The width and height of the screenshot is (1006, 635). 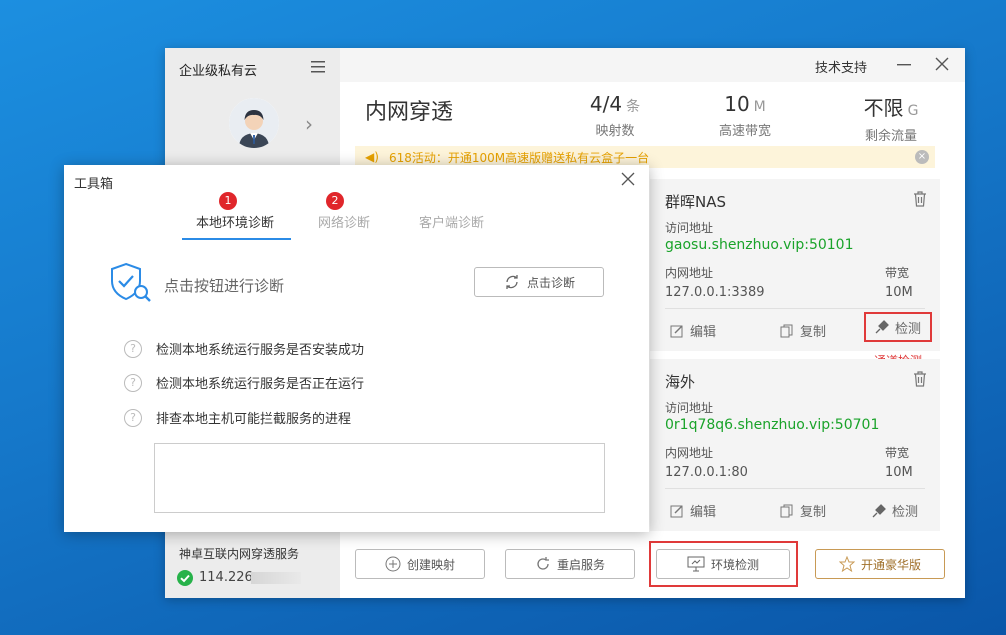 What do you see at coordinates (235, 221) in the screenshot?
I see `tab-local-diagnosis: 本地环境诊断` at bounding box center [235, 221].